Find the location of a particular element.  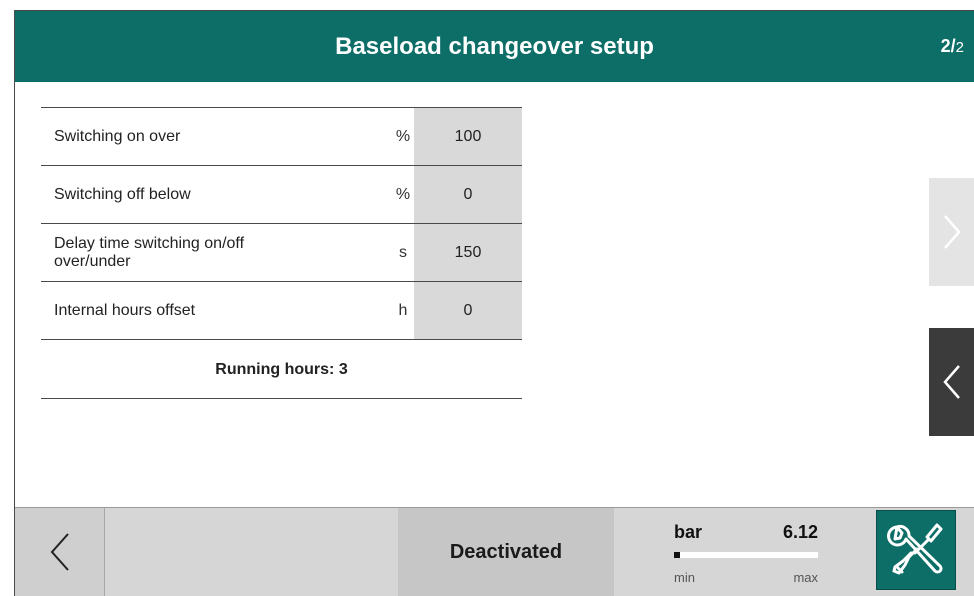

page-indicator: 2/2 is located at coordinates (952, 46).